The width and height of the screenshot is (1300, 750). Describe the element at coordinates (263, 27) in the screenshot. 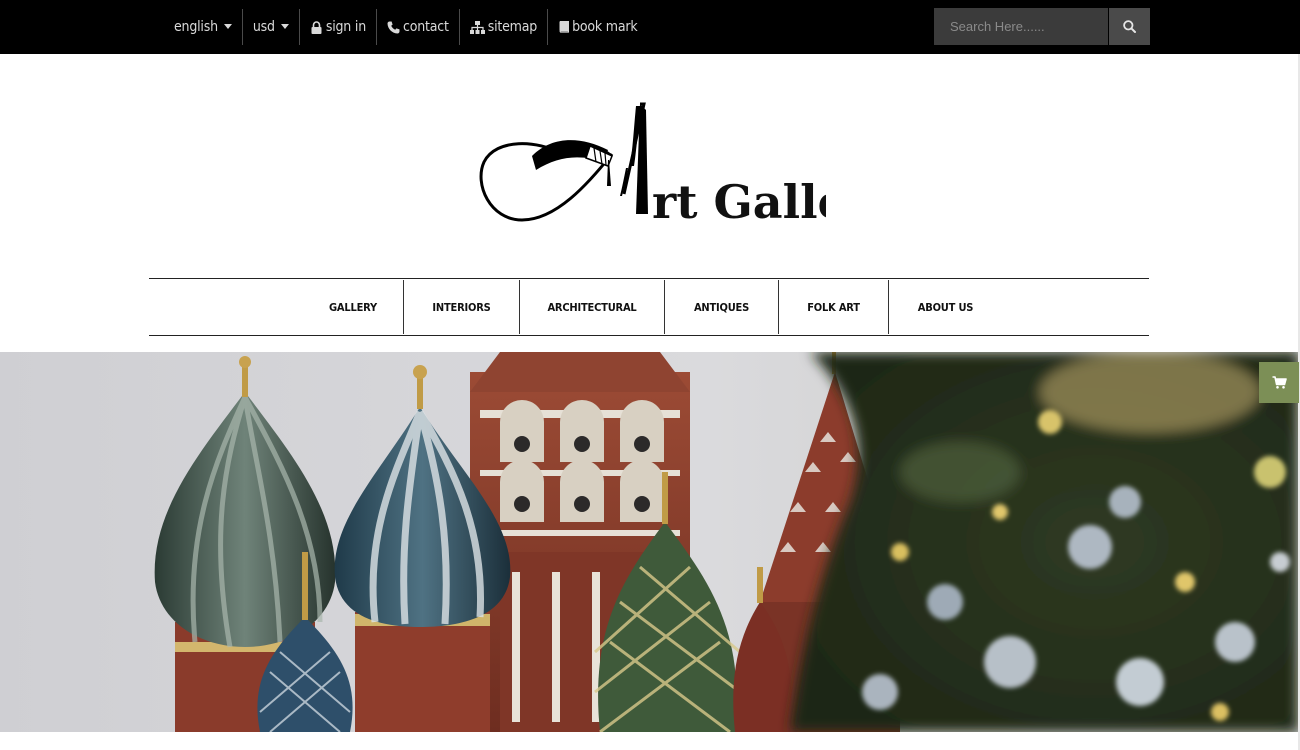

I see `currency-label: usd` at that location.